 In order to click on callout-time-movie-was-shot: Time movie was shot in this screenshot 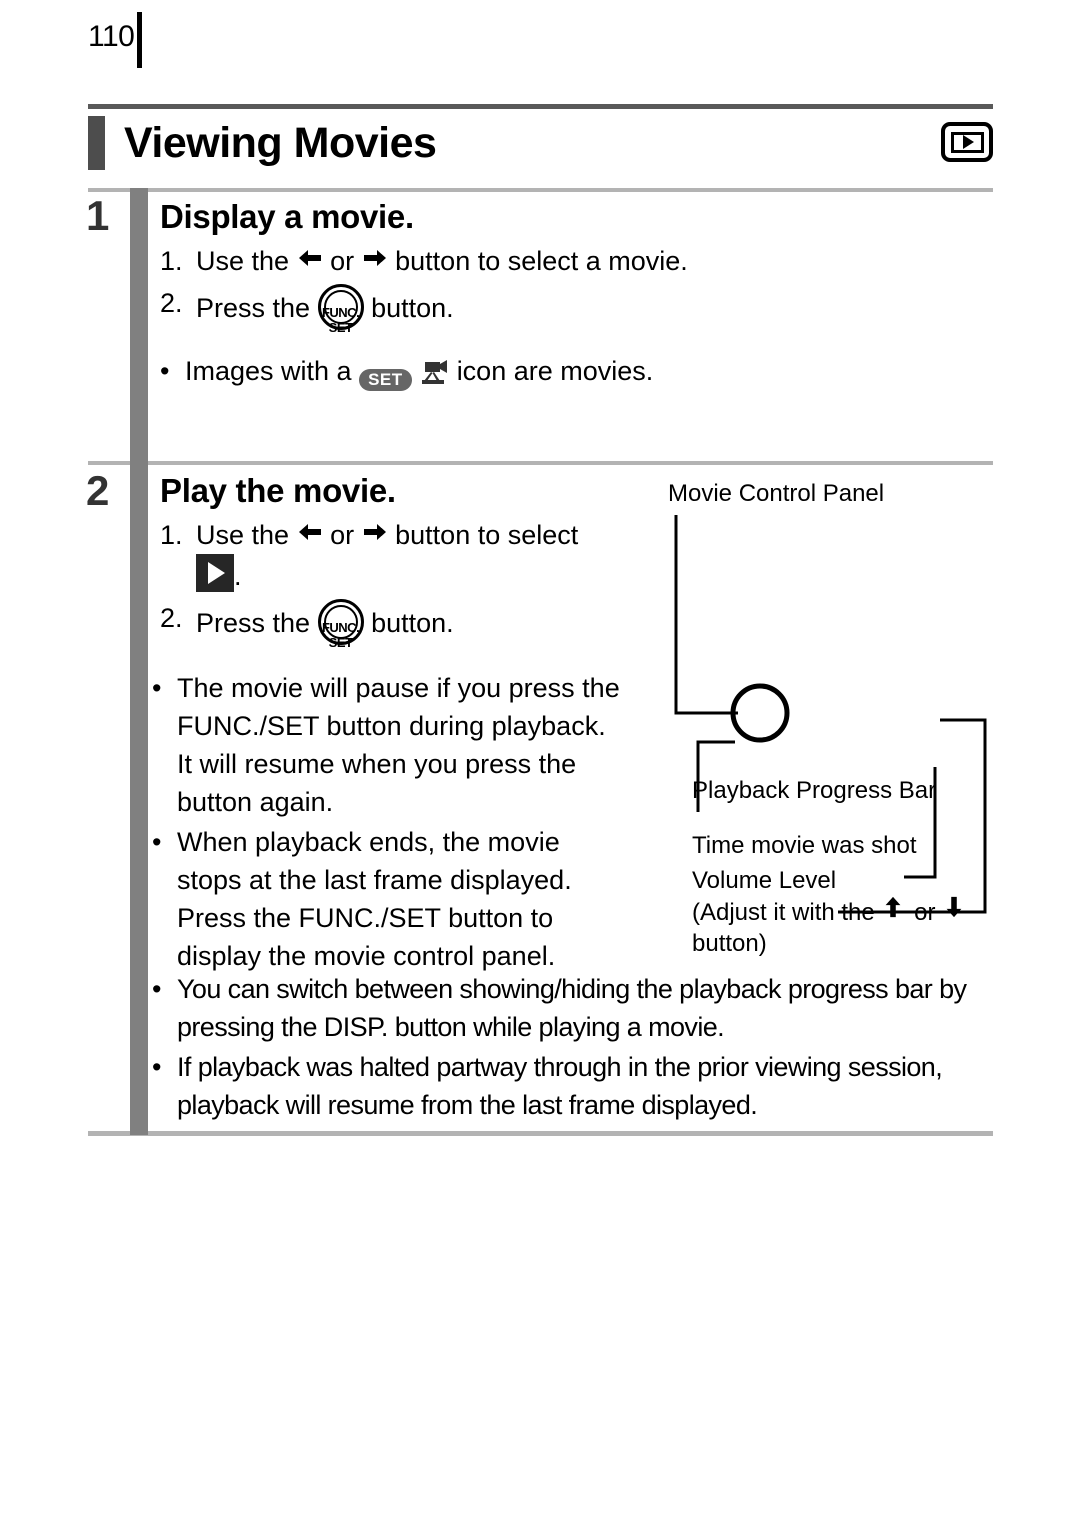, I will do `click(804, 845)`.